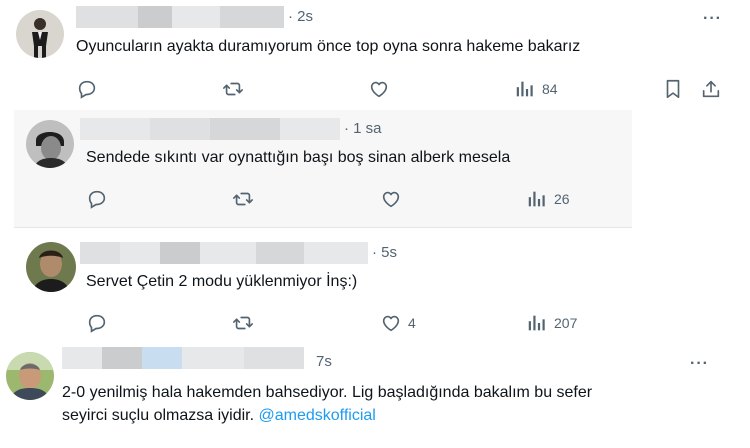 Image resolution: width=750 pixels, height=448 pixels. Describe the element at coordinates (566, 323) in the screenshot. I see `views-count: 207` at that location.